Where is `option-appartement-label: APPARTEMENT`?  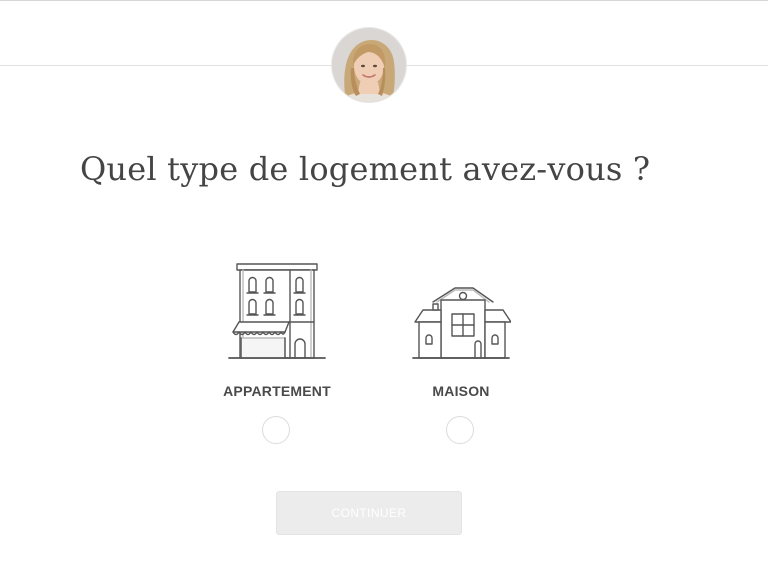
option-appartement-label: APPARTEMENT is located at coordinates (277, 391).